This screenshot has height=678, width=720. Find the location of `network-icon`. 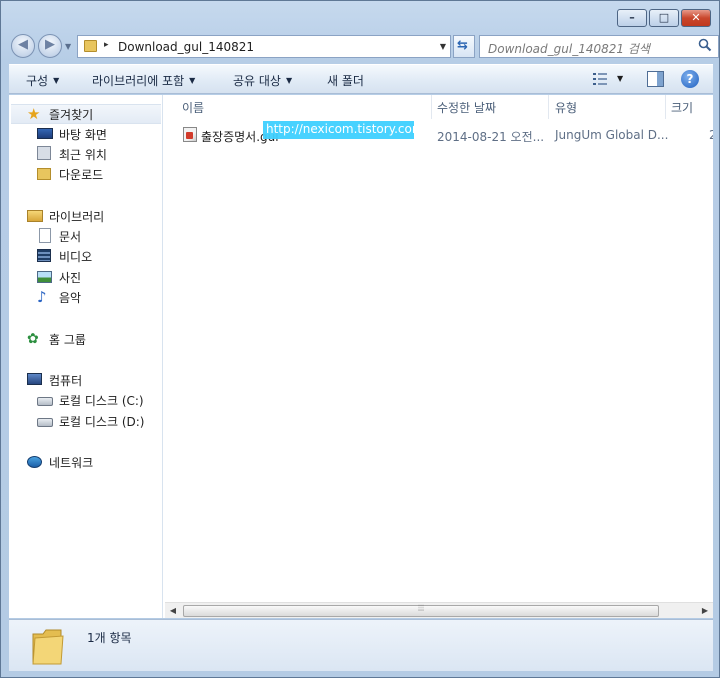

network-icon is located at coordinates (35, 462).